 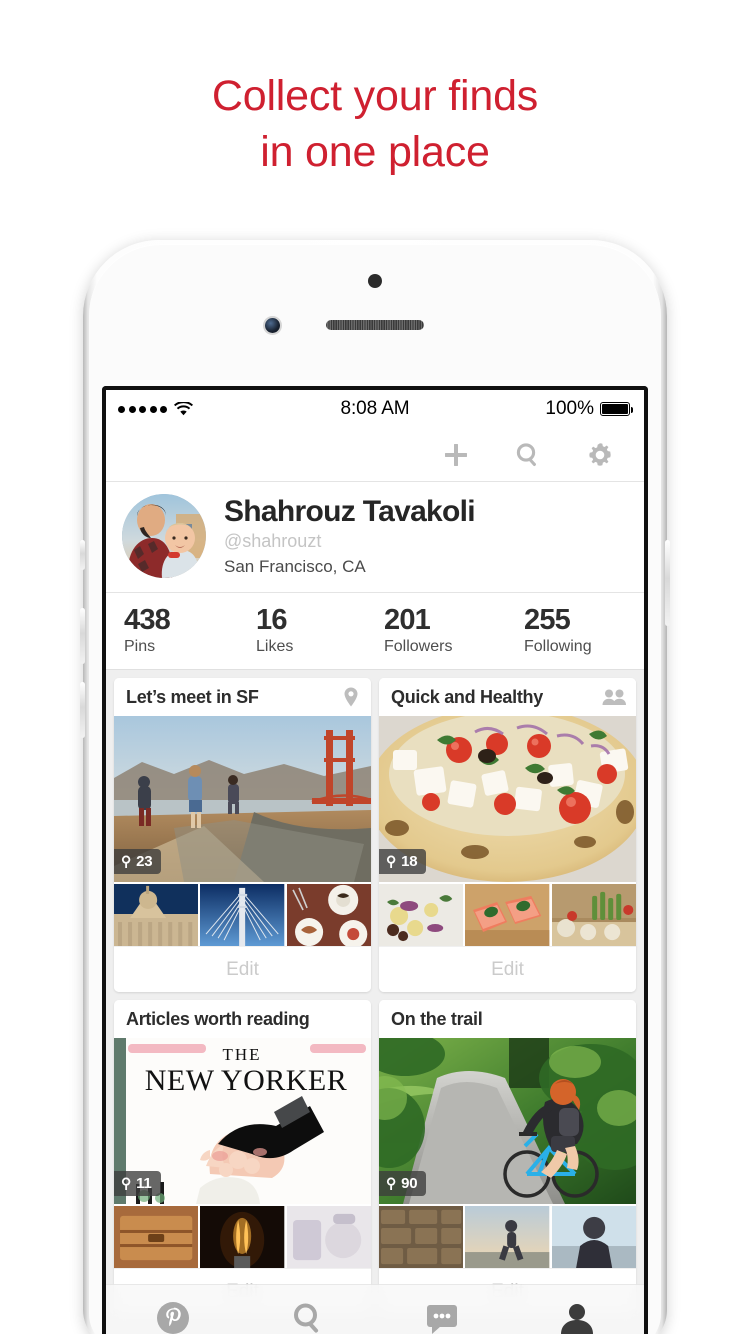 What do you see at coordinates (575, 630) in the screenshot?
I see `stat-following: 255 Following` at bounding box center [575, 630].